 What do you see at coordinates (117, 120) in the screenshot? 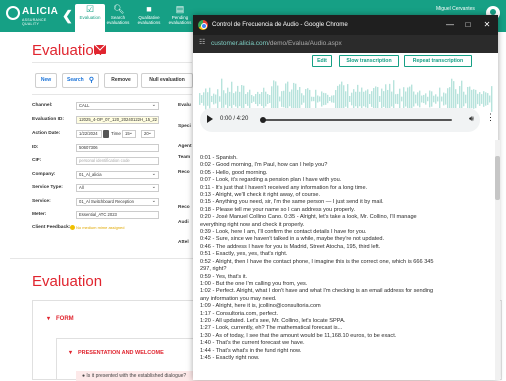
I see `evaluation-id-field: 12025_4-OP_07_120_20240122H_15_22` at bounding box center [117, 120].